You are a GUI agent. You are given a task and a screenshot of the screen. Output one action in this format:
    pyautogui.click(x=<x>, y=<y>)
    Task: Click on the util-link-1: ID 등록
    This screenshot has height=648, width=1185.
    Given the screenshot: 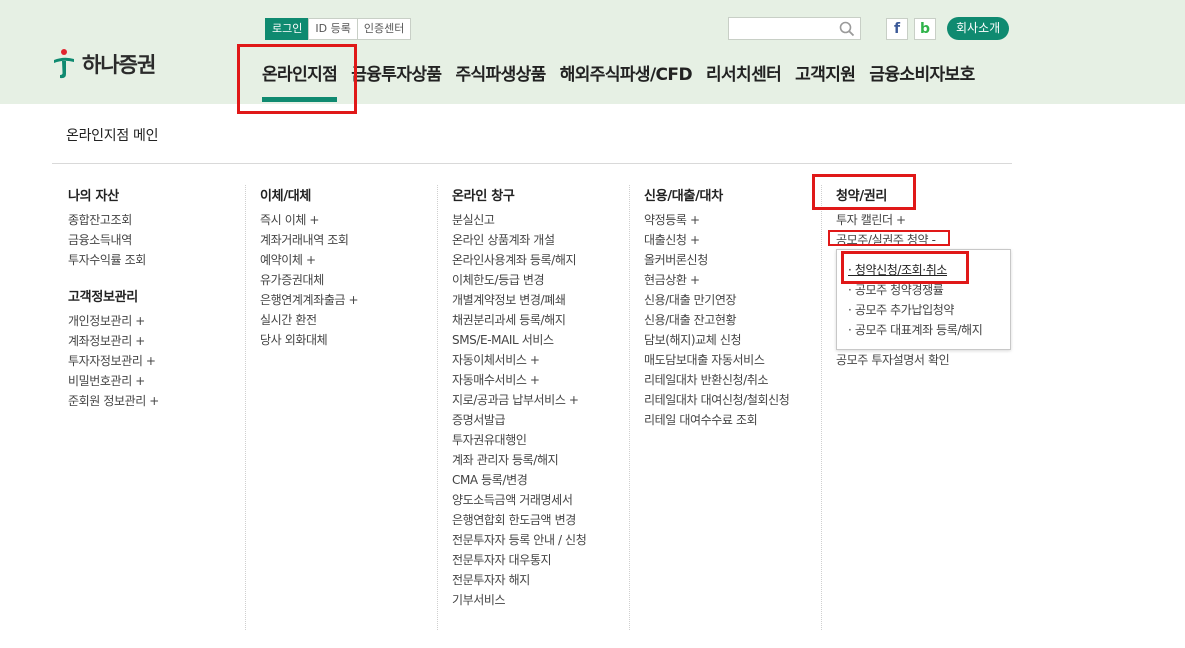 What is the action you would take?
    pyautogui.click(x=333, y=29)
    